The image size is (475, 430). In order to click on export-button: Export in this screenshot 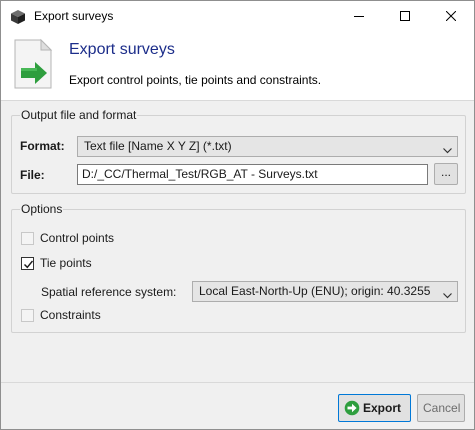, I will do `click(374, 408)`.